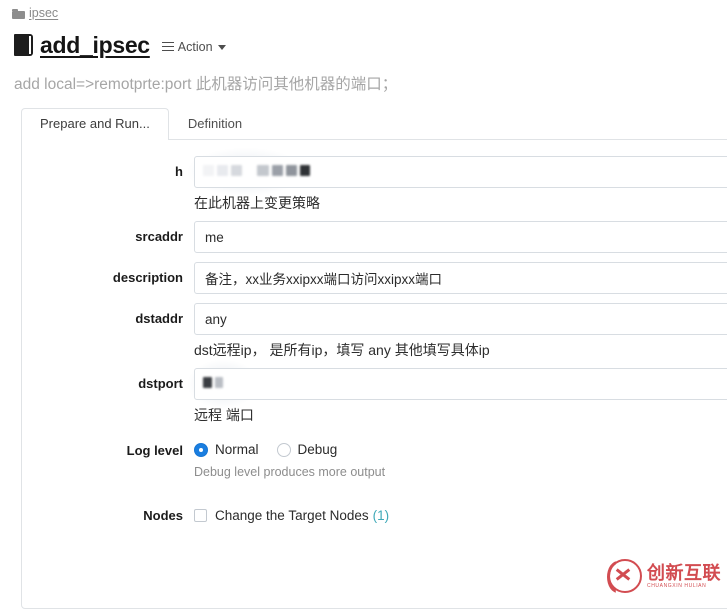  I want to click on radio-log-level-debug: Debug, so click(307, 449).